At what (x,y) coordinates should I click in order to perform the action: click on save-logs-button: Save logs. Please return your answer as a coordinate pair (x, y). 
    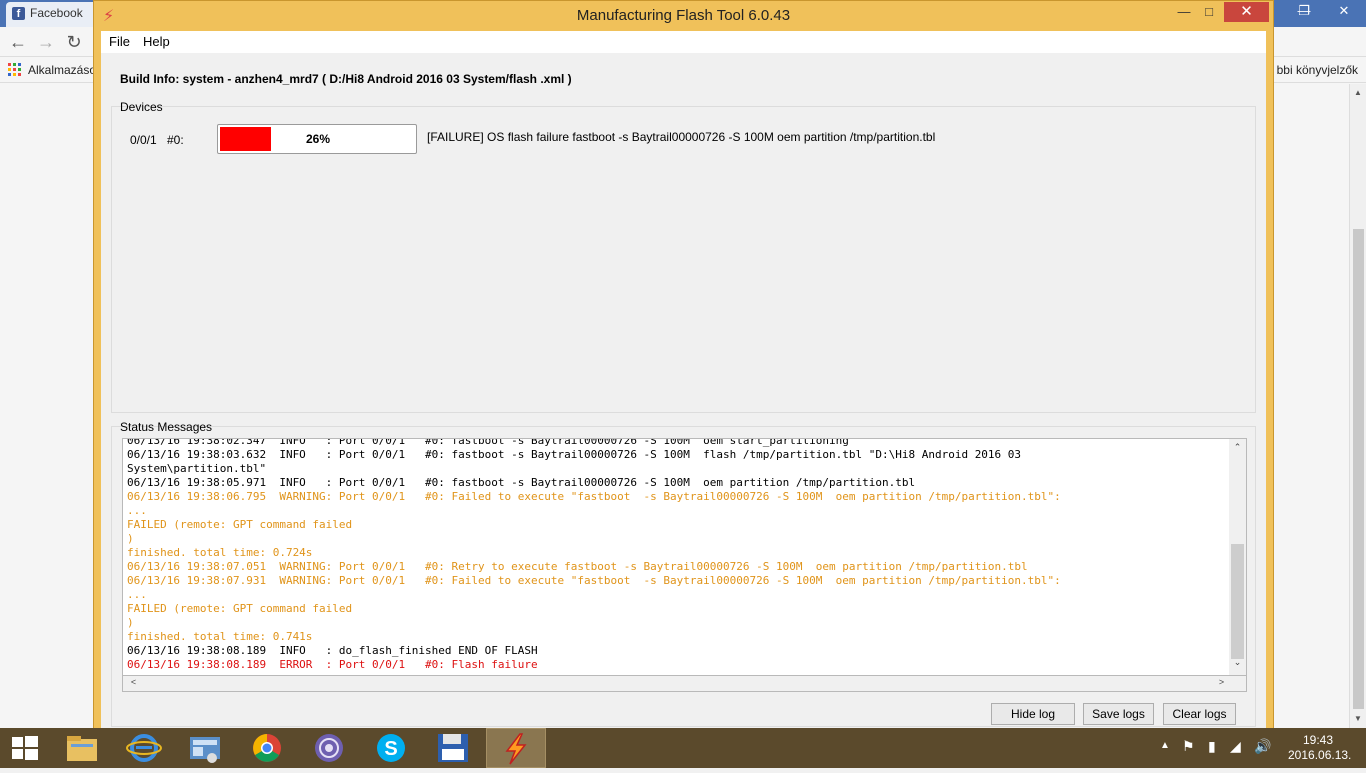
    Looking at the image, I should click on (1118, 714).